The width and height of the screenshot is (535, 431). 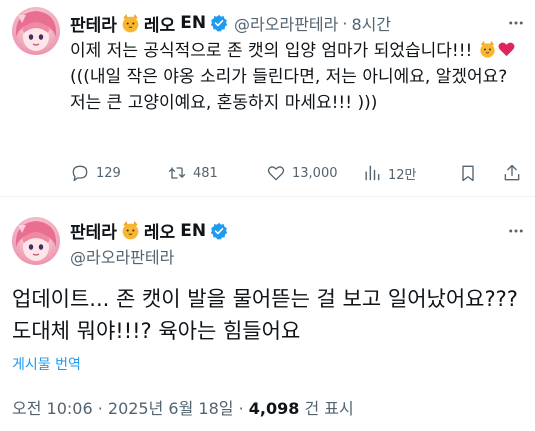 I want to click on tweet-meta: 오전 10:06 · 2025년 6월 18일 · 4,098 건 표시, so click(x=183, y=407).